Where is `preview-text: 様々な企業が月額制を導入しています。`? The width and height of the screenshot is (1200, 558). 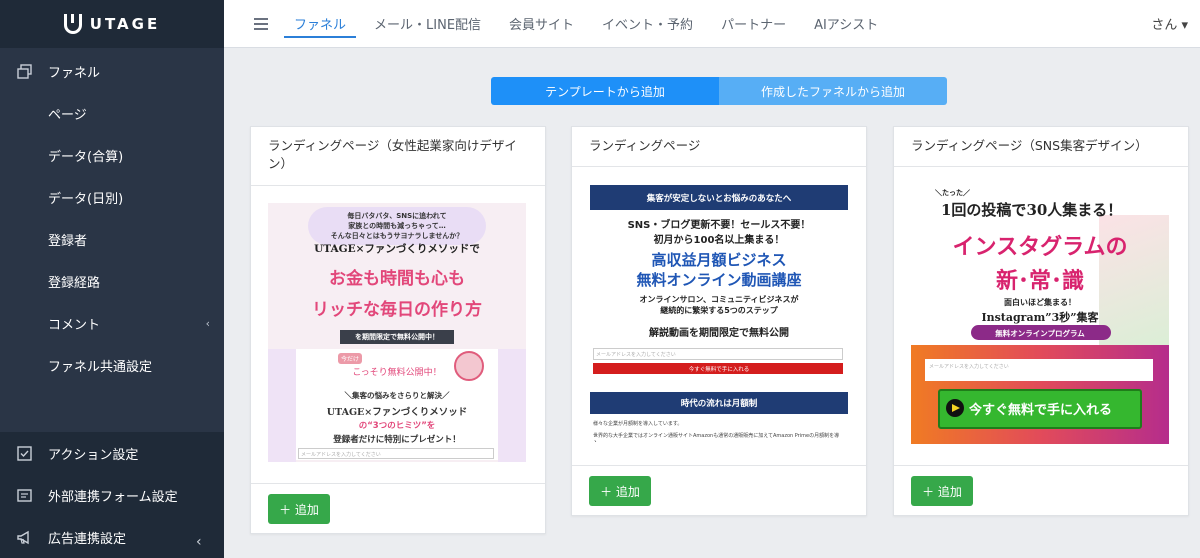 preview-text: 様々な企業が月額制を導入しています。 is located at coordinates (638, 424).